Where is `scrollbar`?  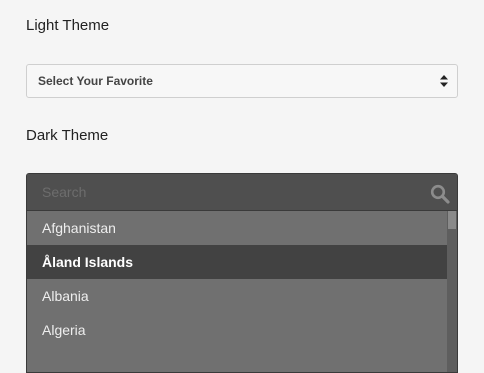
scrollbar is located at coordinates (452, 291).